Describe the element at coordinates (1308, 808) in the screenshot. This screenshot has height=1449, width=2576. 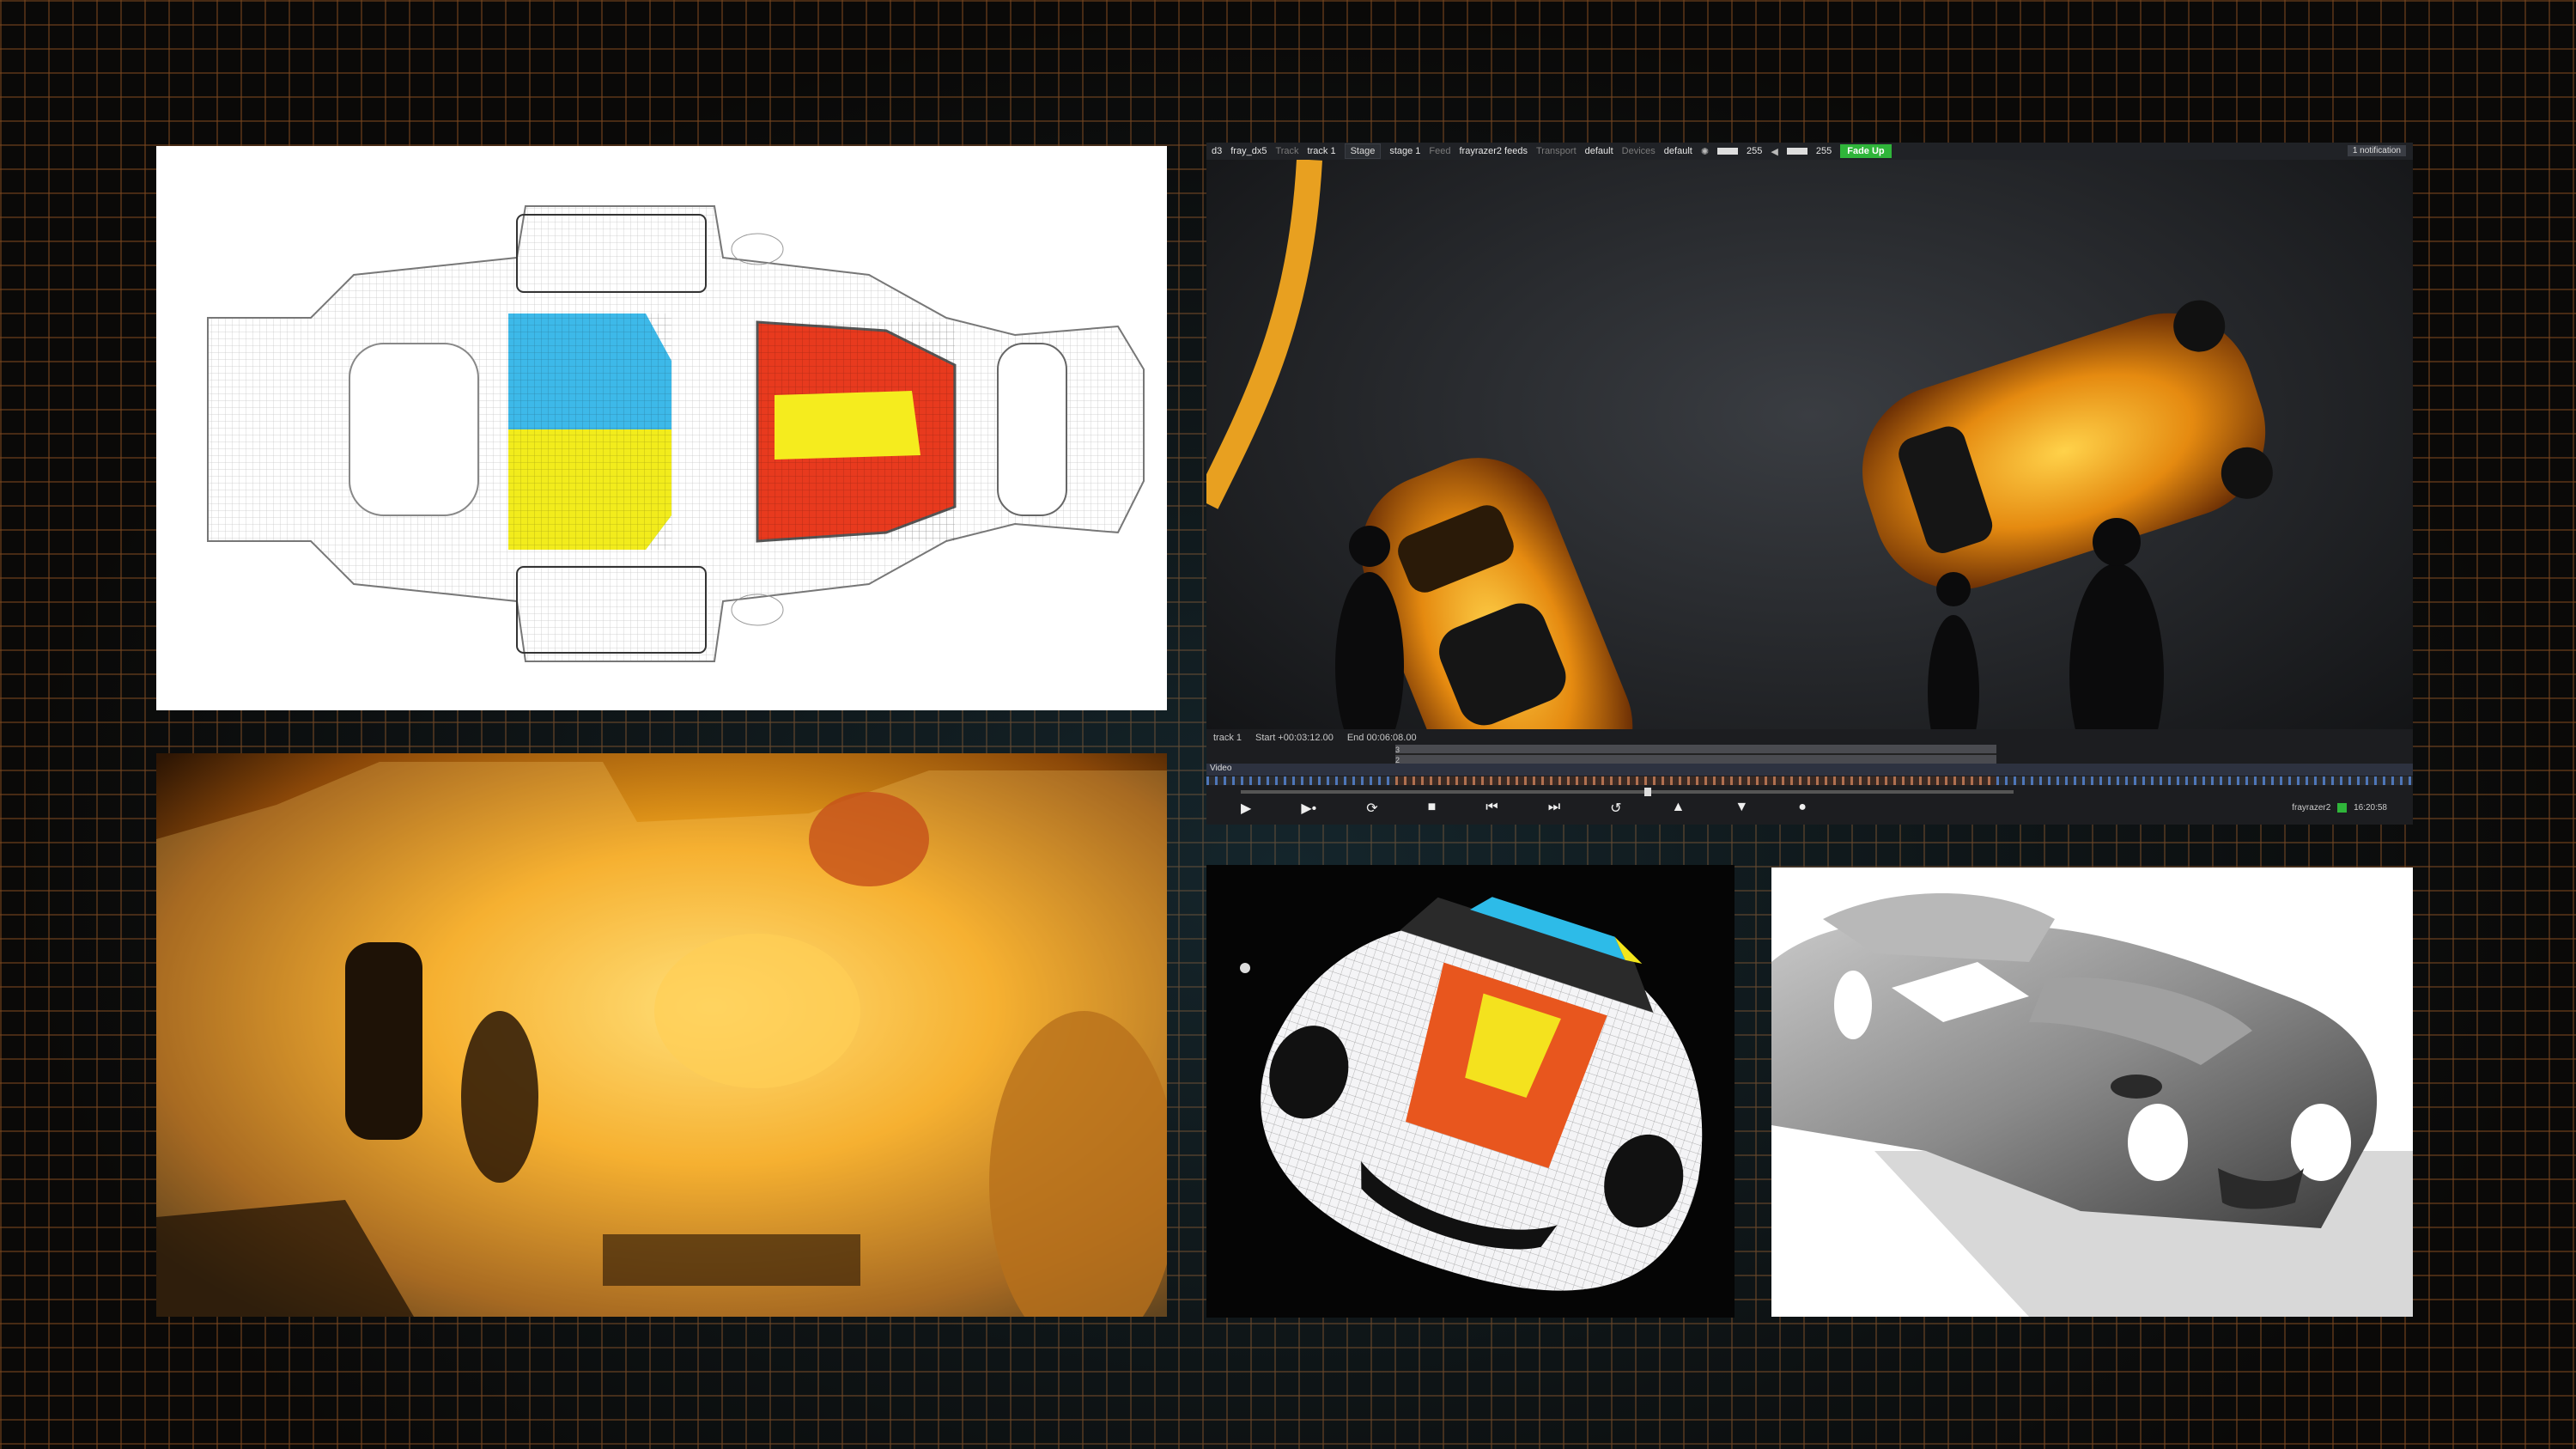
I see `play-to-section-icon: ▶•` at that location.